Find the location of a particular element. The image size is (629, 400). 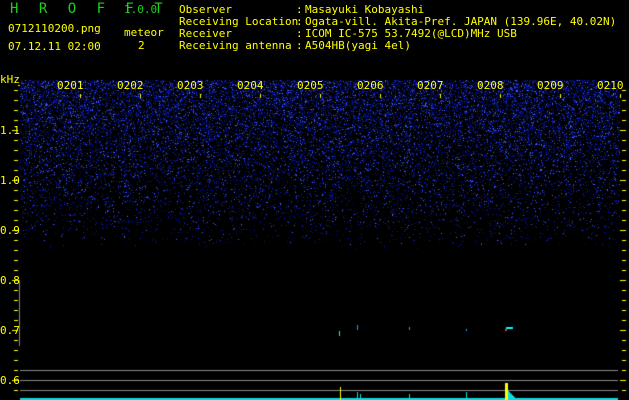

y-tick-label: 0.9 is located at coordinates (10, 230).